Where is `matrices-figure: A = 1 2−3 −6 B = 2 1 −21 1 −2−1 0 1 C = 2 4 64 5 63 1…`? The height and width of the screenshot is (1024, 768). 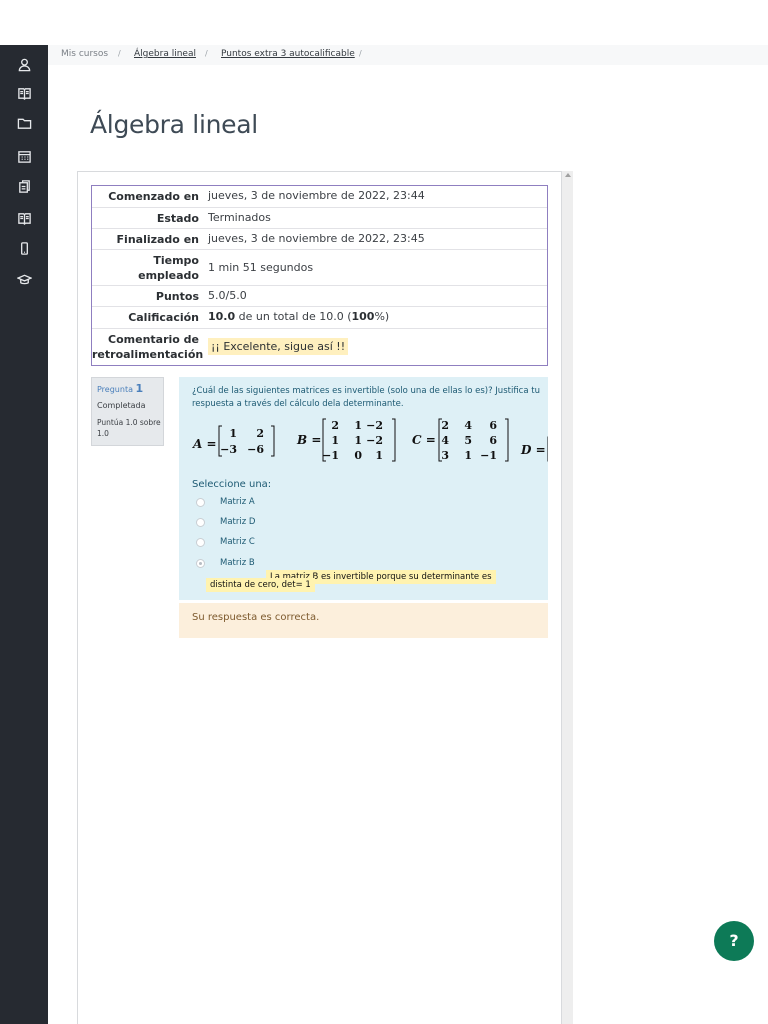 matrices-figure: A = 1 2−3 −6 B = 2 1 −21 1 −2−1 0 1 C = 2 4 64 5 63 1… is located at coordinates (370, 440).